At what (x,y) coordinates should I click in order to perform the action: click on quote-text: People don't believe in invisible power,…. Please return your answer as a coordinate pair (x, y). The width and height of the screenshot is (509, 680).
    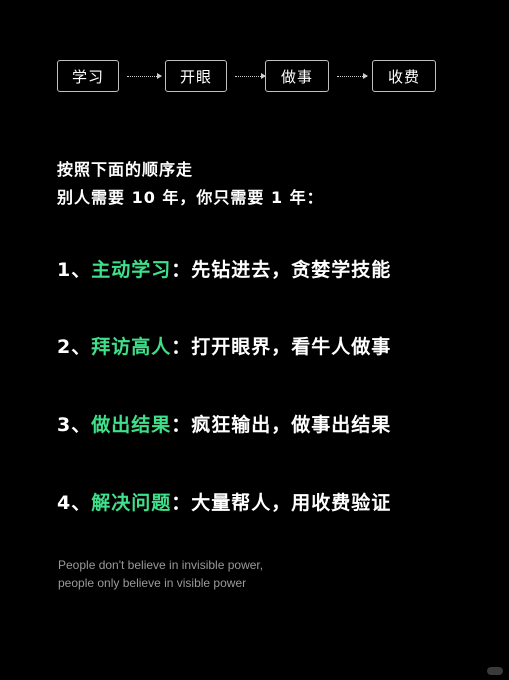
    Looking at the image, I should click on (160, 574).